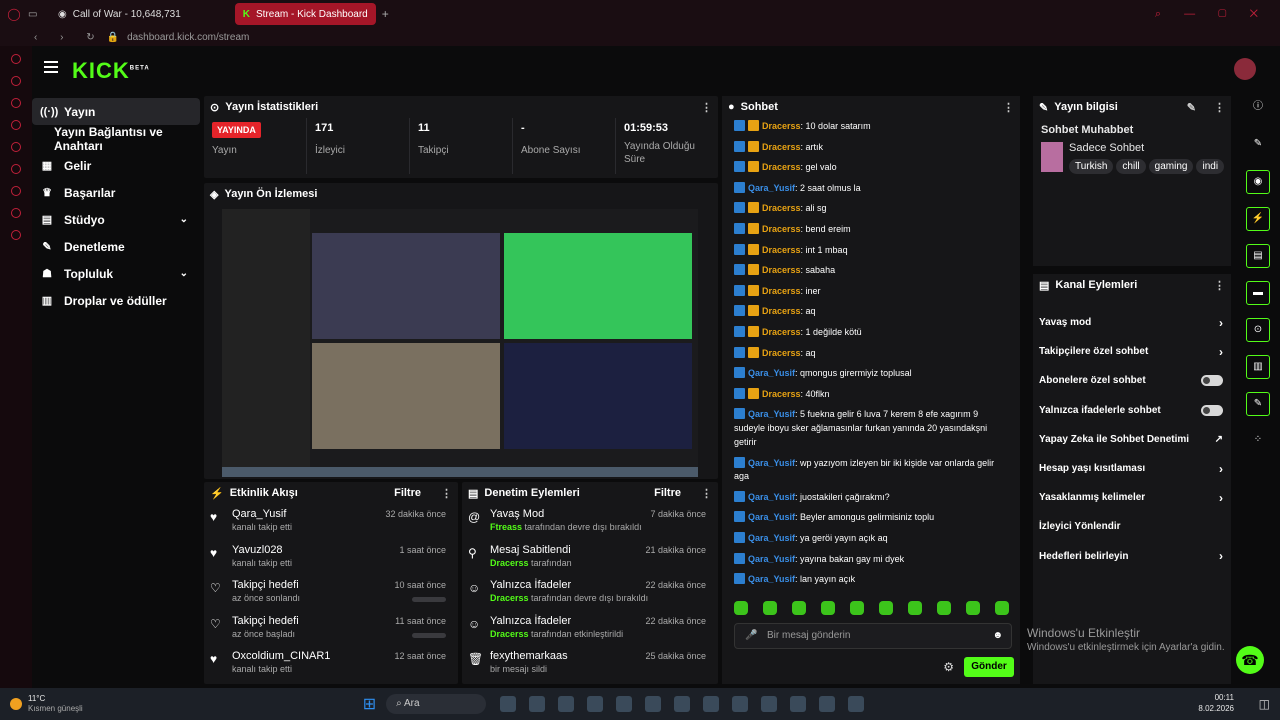  What do you see at coordinates (116, 139) in the screenshot?
I see `nav-item-stream-key: Yayın Bağlantısı ve Anahtarı` at bounding box center [116, 139].